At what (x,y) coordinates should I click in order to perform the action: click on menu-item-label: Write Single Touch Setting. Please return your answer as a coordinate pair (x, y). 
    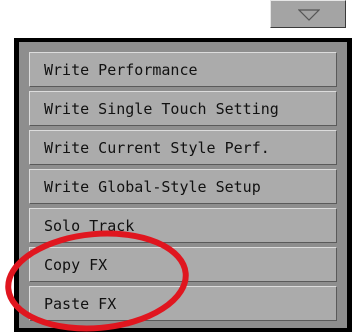
    Looking at the image, I should click on (161, 108).